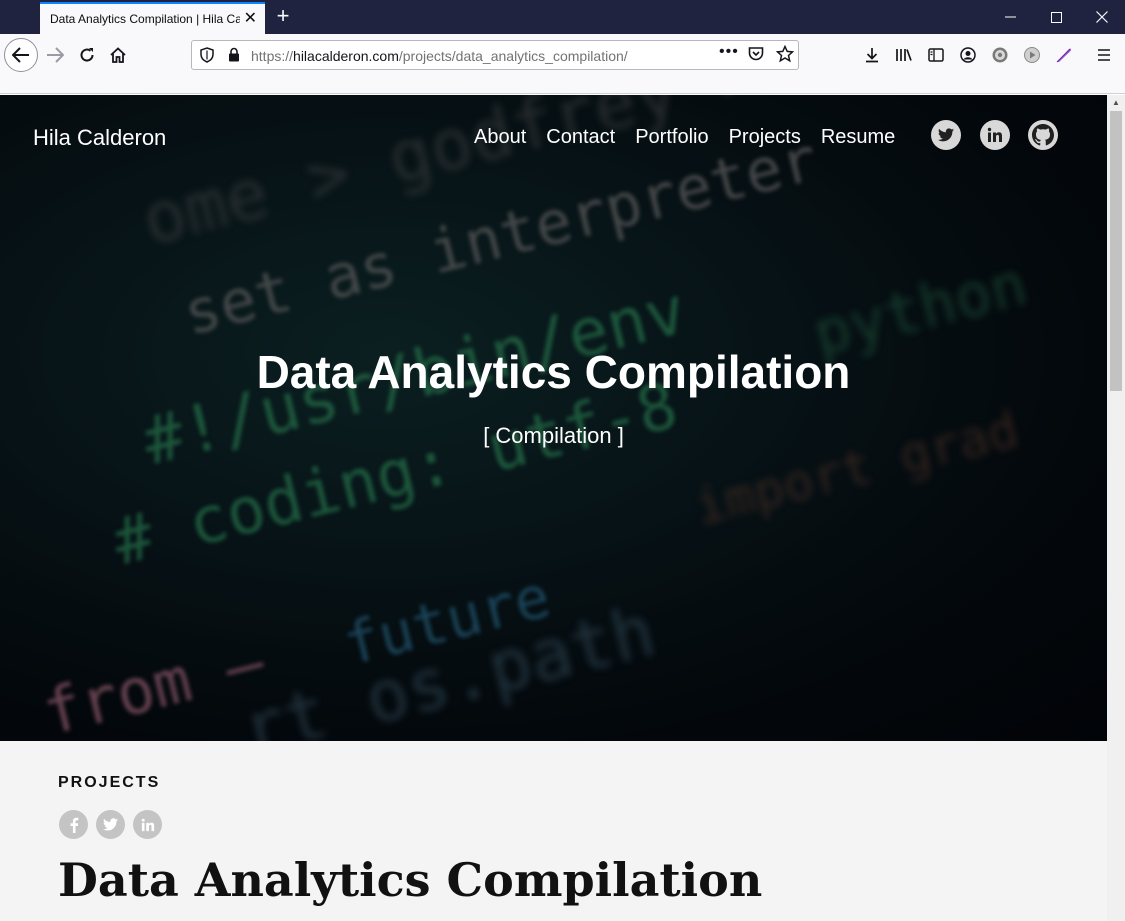  What do you see at coordinates (118, 55) in the screenshot?
I see `home-icon` at bounding box center [118, 55].